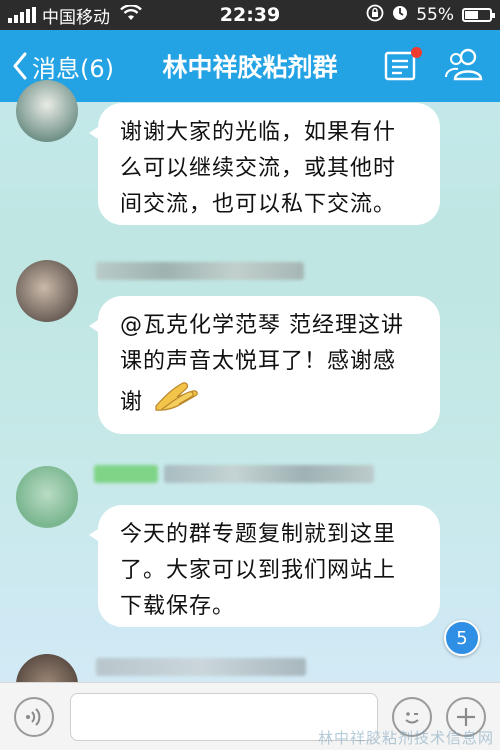 This screenshot has height=750, width=500. I want to click on back-button: 消息(6), so click(57, 66).